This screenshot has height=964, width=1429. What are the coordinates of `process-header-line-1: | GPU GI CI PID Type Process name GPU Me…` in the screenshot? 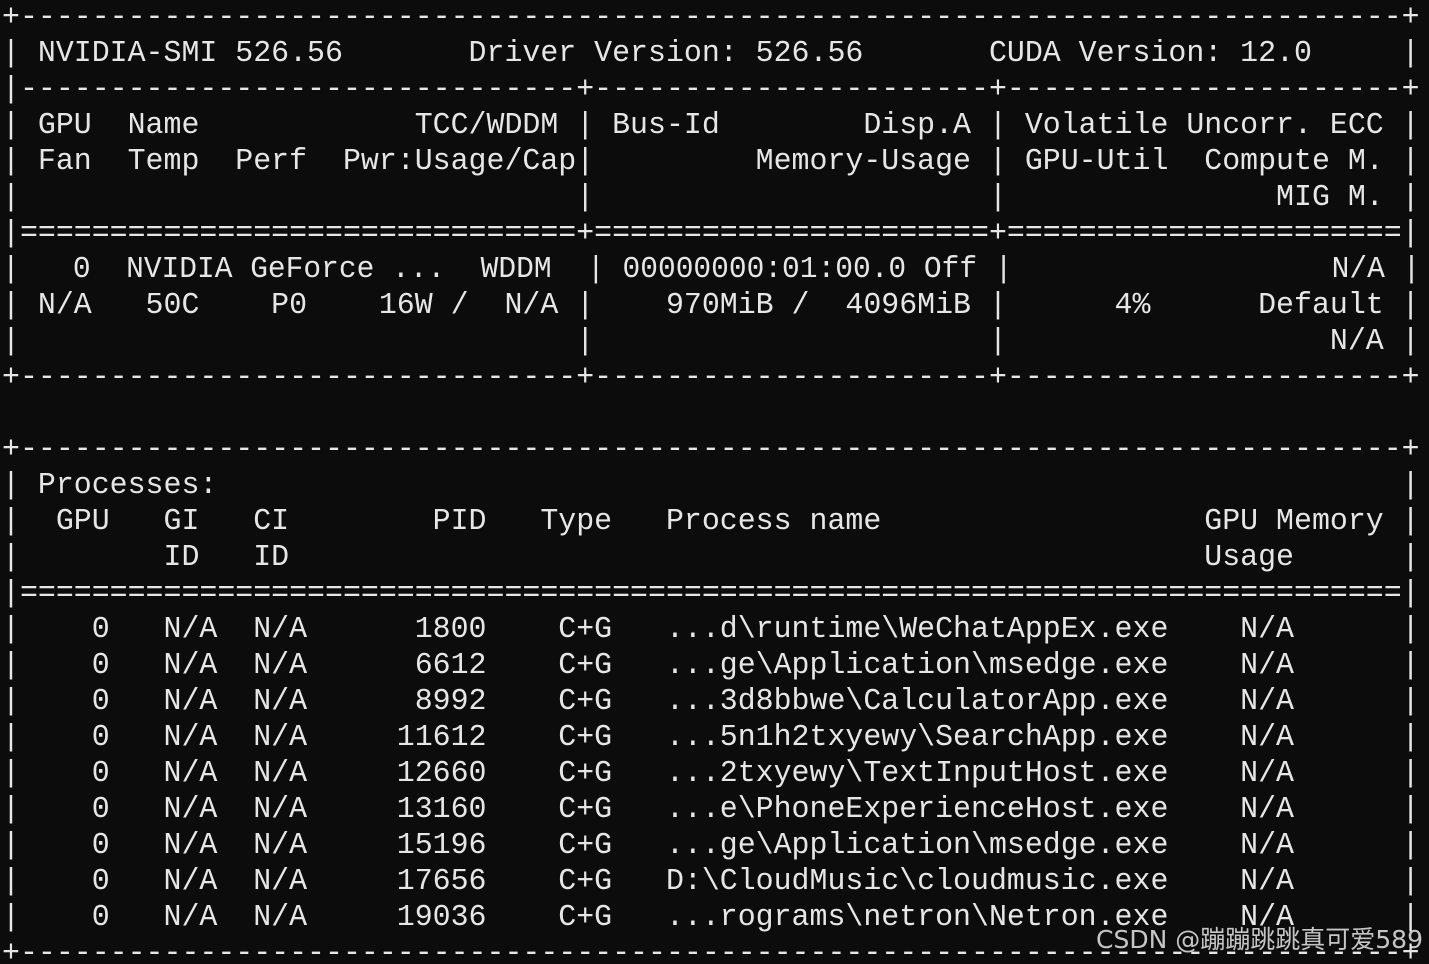 It's located at (711, 521).